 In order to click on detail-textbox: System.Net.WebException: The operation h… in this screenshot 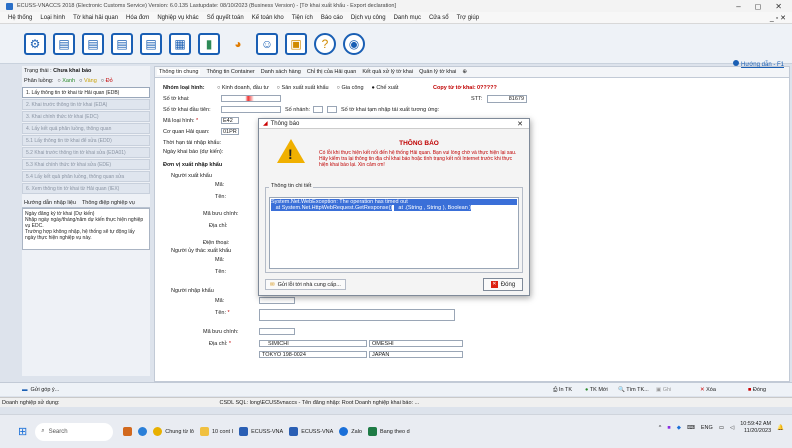, I will do `click(394, 233)`.